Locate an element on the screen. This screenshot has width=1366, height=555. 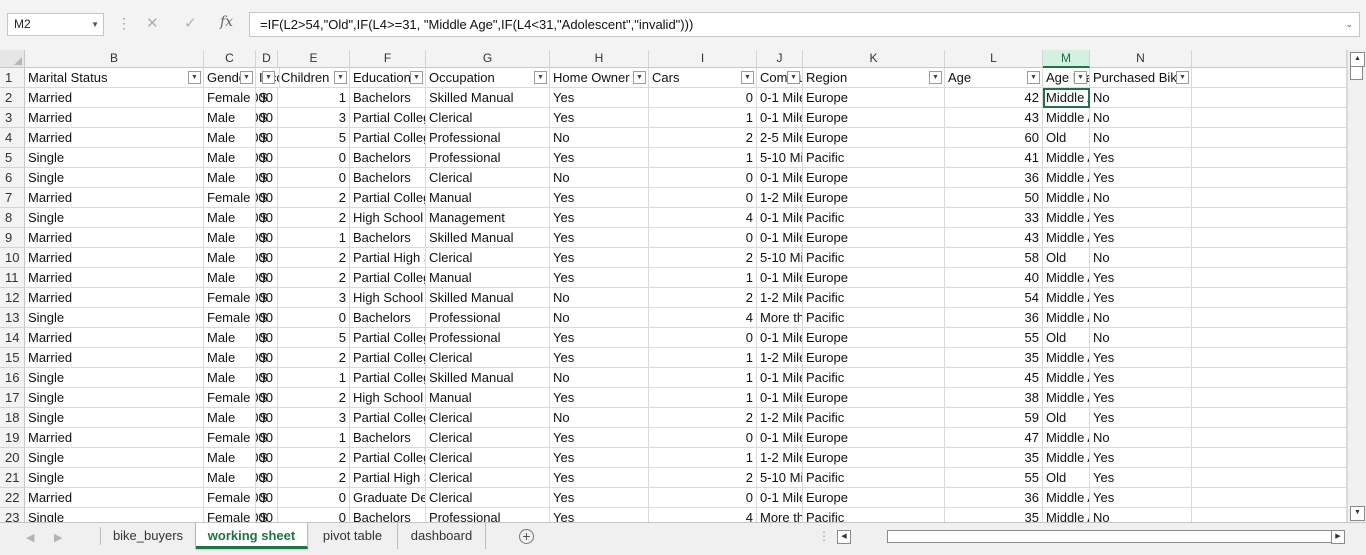
income-cell: $120,000 is located at coordinates (267, 278).